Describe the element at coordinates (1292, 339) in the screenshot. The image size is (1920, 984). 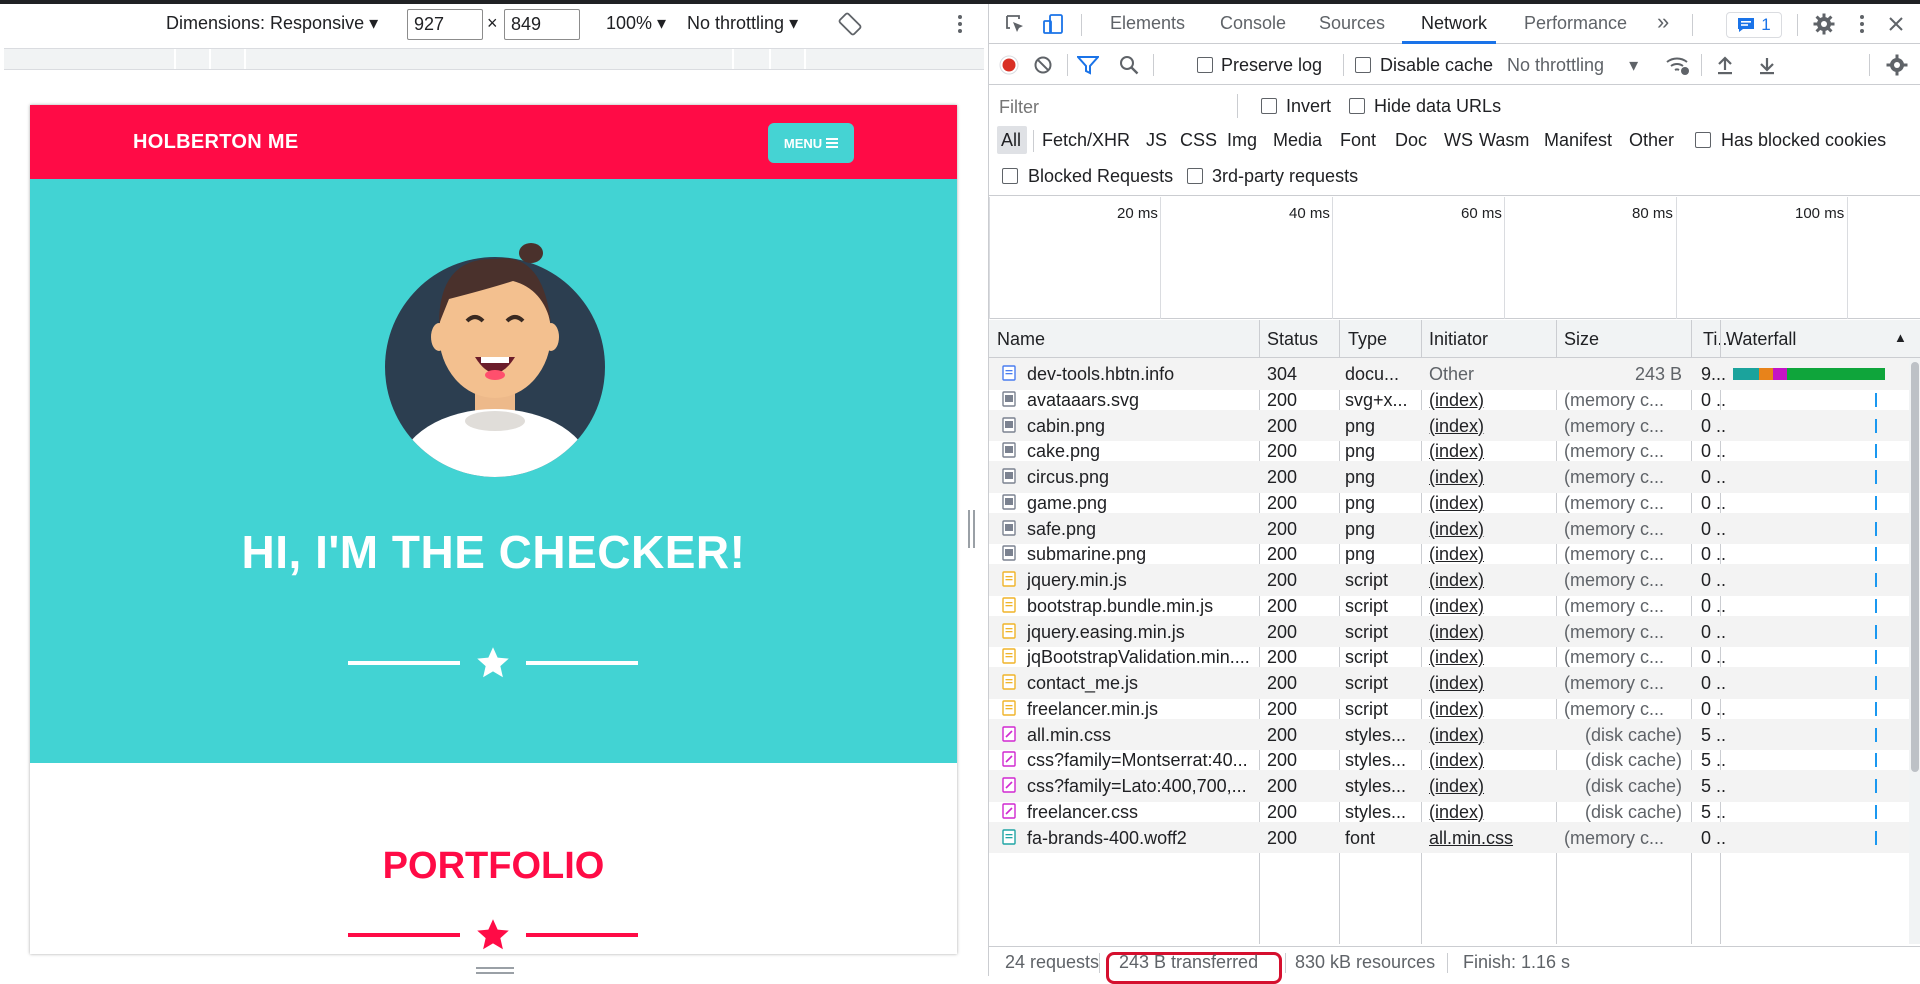
I see `col-status: Status` at that location.